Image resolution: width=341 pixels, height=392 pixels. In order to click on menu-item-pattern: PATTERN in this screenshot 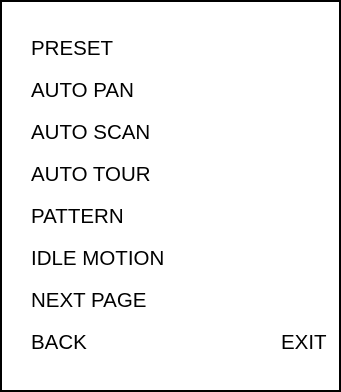, I will do `click(176, 217)`.